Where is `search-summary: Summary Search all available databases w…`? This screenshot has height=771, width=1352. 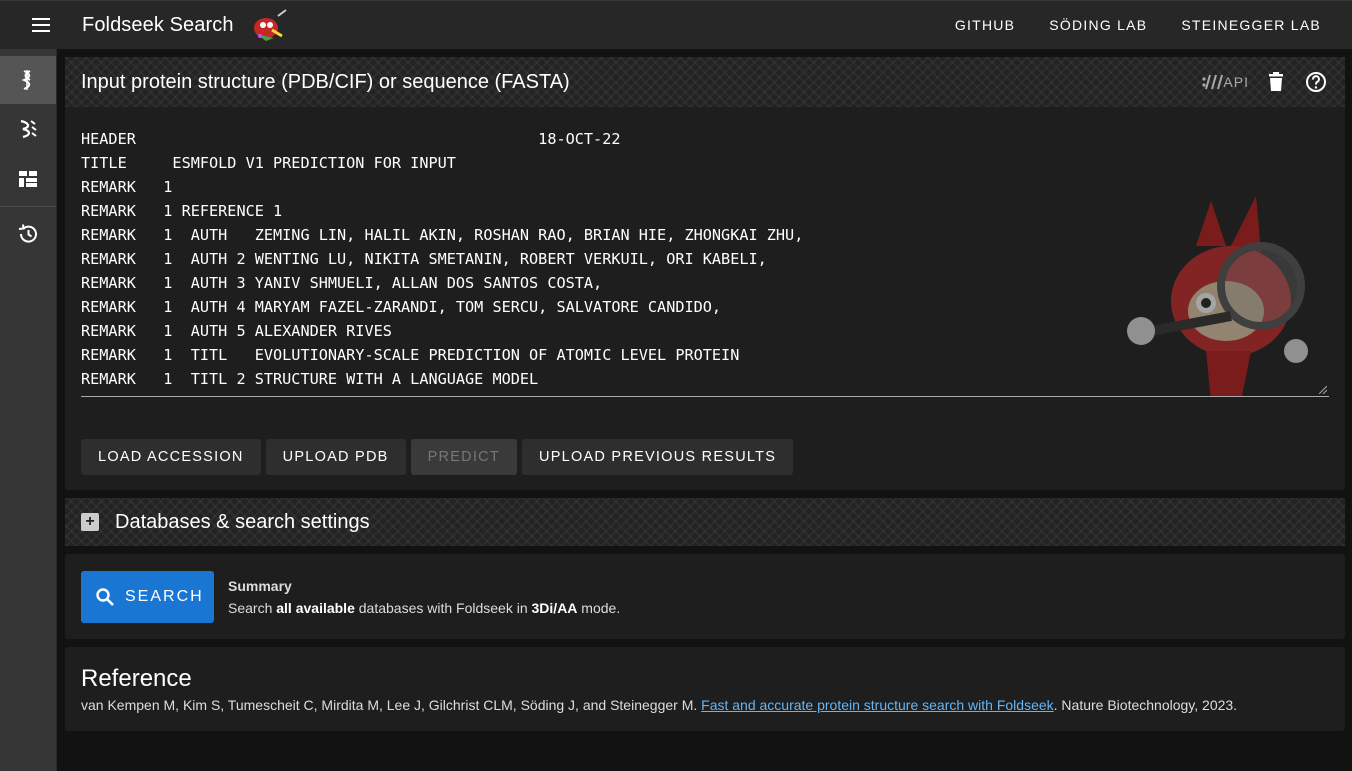
search-summary: Summary Search all available databases w… is located at coordinates (424, 597).